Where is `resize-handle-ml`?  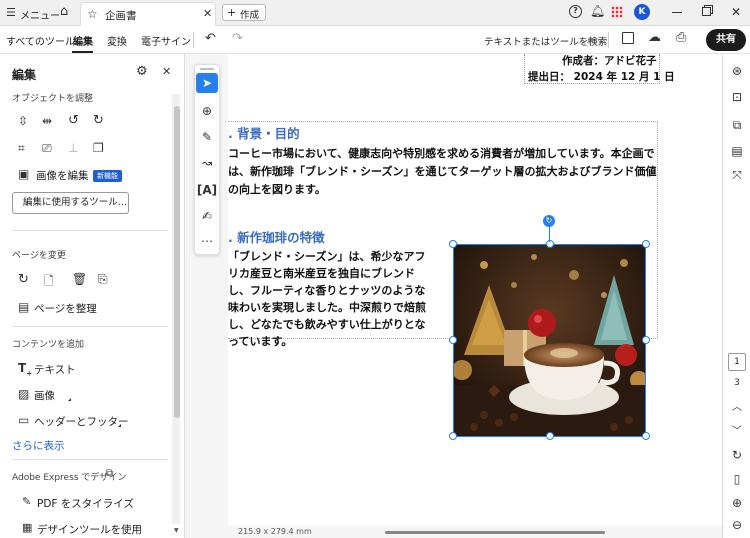 resize-handle-ml is located at coordinates (453, 340).